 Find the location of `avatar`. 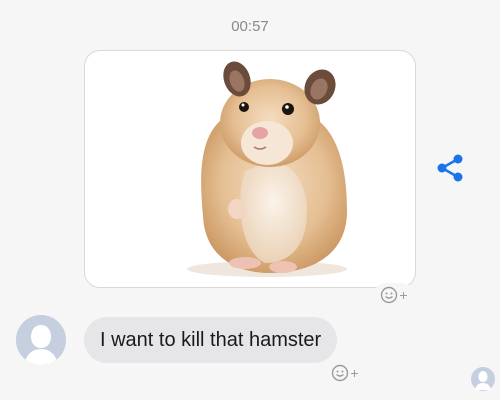

avatar is located at coordinates (41, 340).